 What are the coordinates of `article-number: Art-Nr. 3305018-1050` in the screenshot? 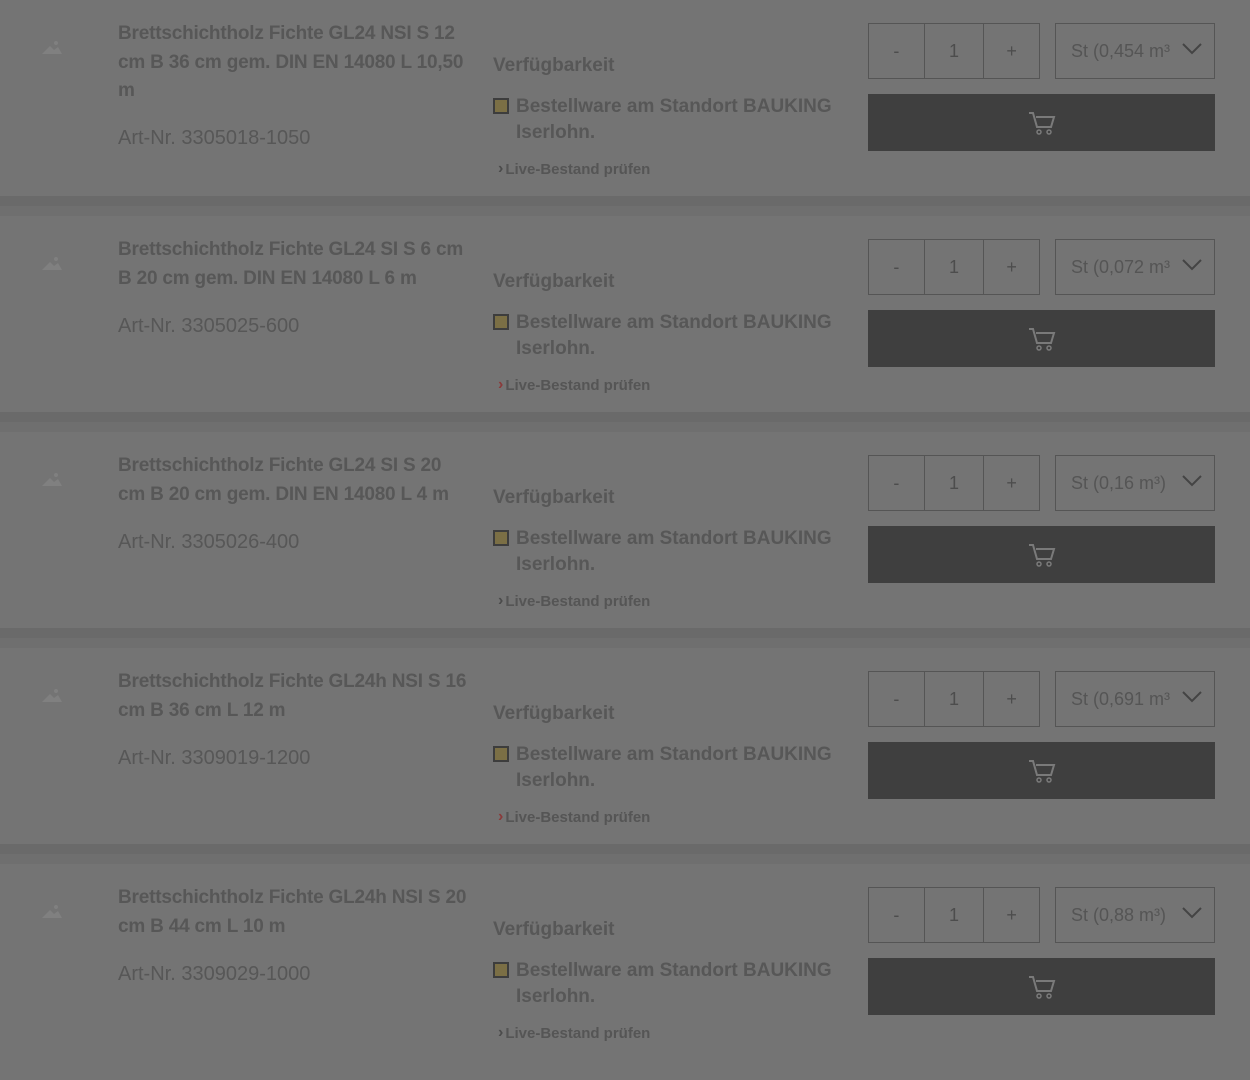 It's located at (214, 138).